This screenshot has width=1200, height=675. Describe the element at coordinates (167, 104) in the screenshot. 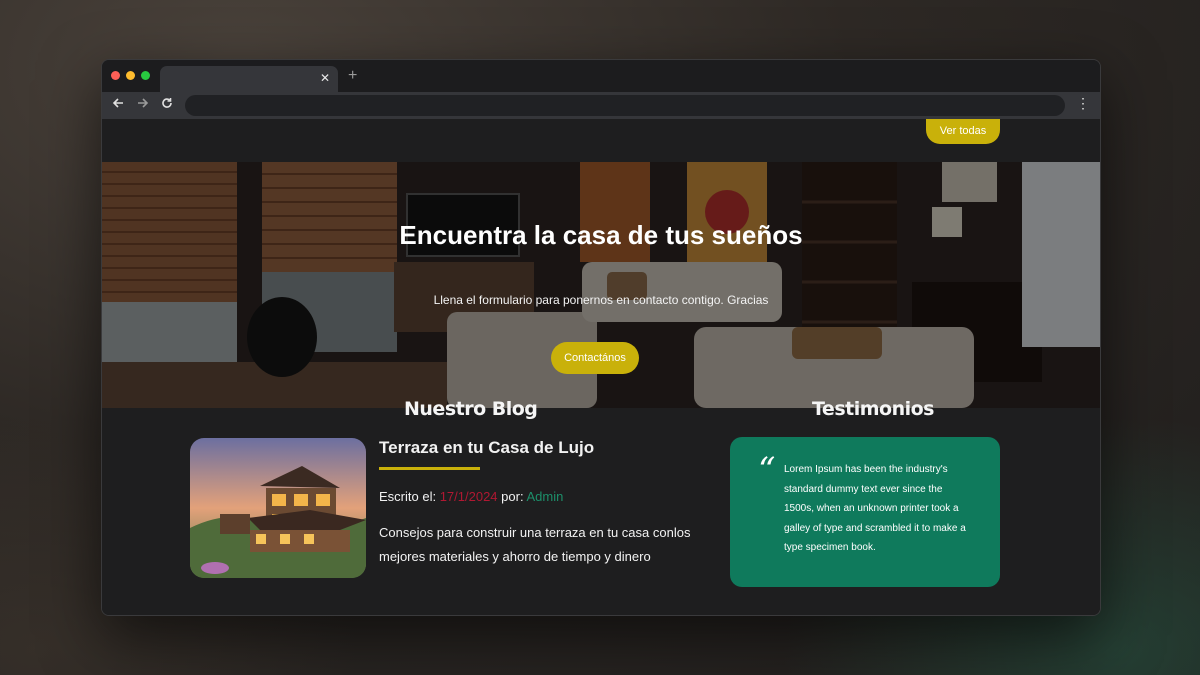

I see `reload-icon` at that location.